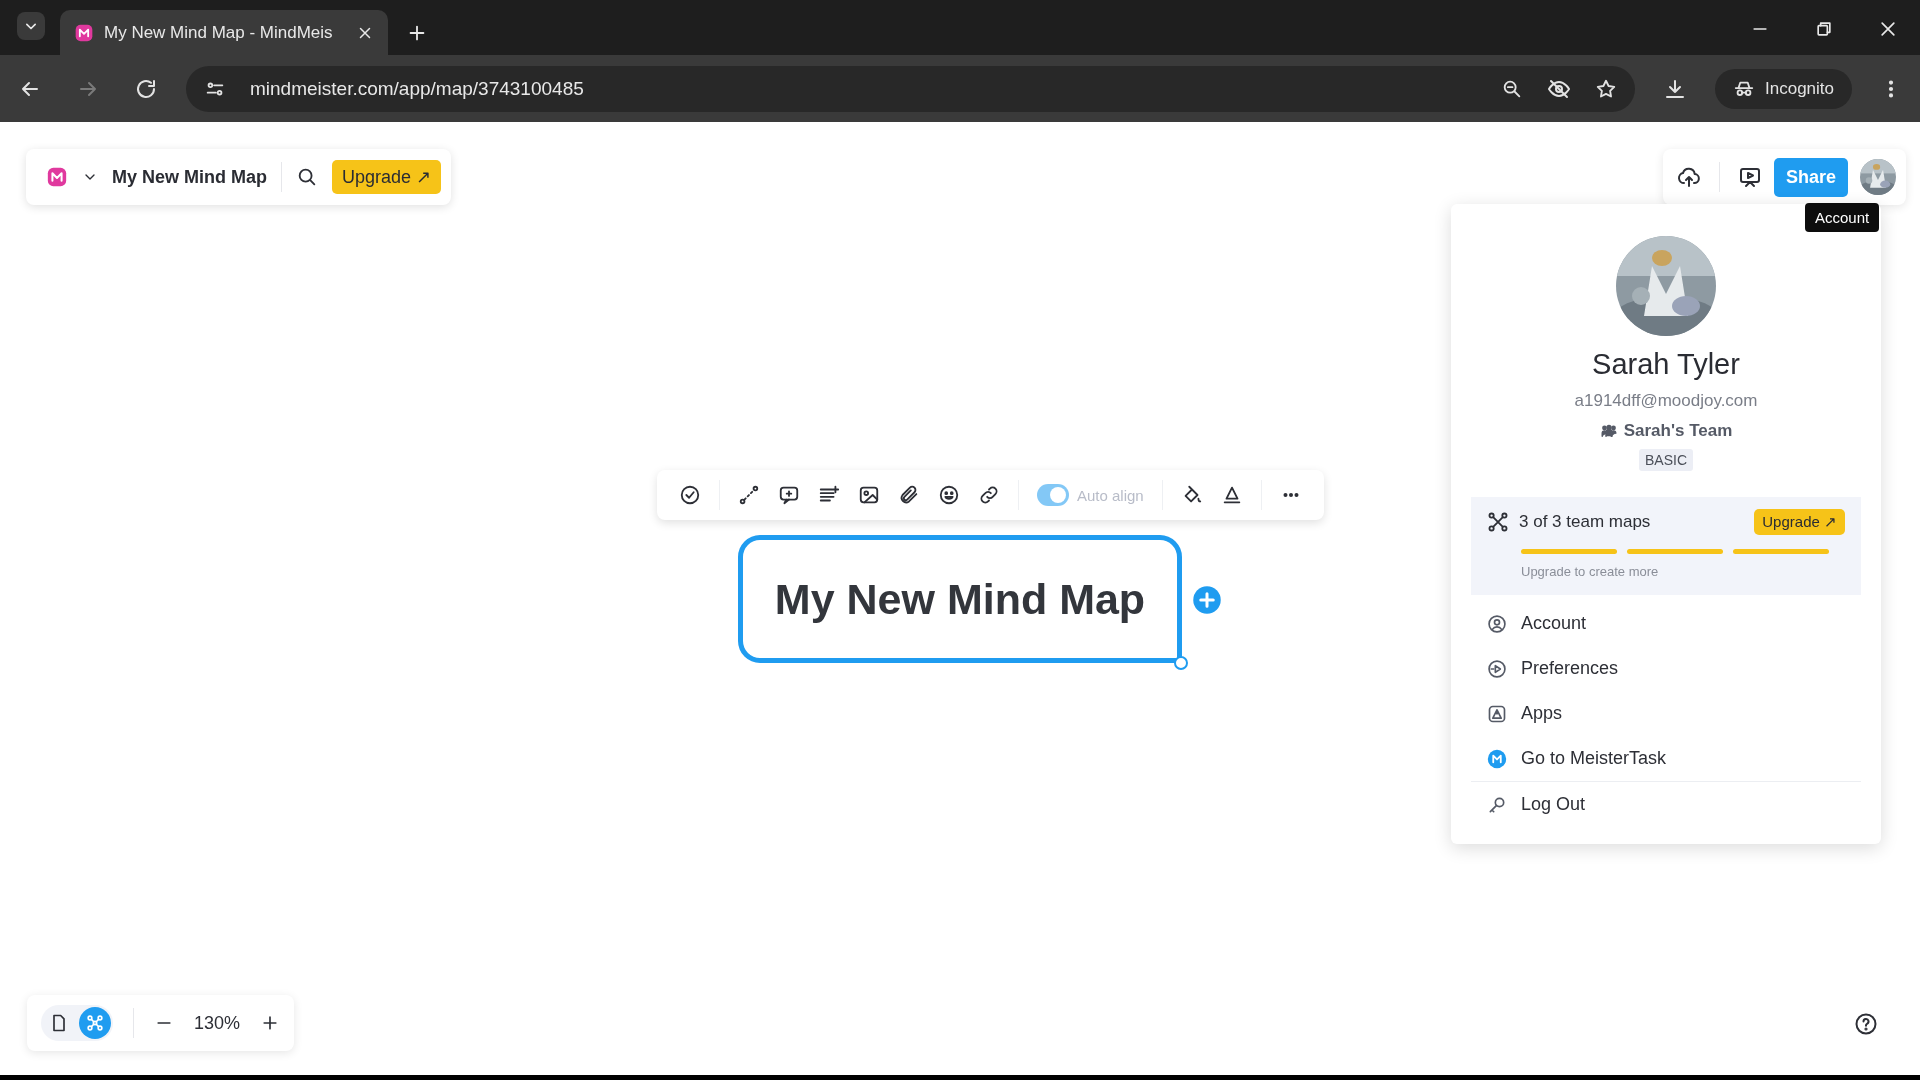 The image size is (1920, 1080). Describe the element at coordinates (1666, 364) in the screenshot. I see `user-name: Sarah Tyler` at that location.